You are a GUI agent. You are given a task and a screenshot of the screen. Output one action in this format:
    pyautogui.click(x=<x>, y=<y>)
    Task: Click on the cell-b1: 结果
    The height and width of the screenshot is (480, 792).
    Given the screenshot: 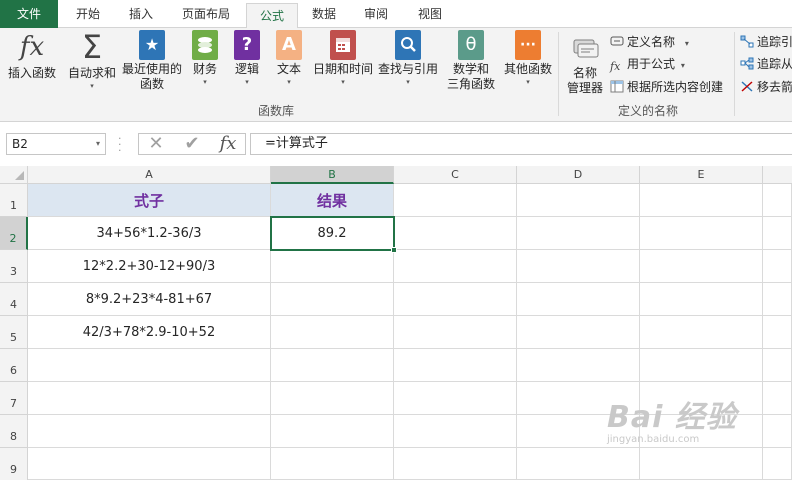 What is the action you would take?
    pyautogui.click(x=332, y=200)
    